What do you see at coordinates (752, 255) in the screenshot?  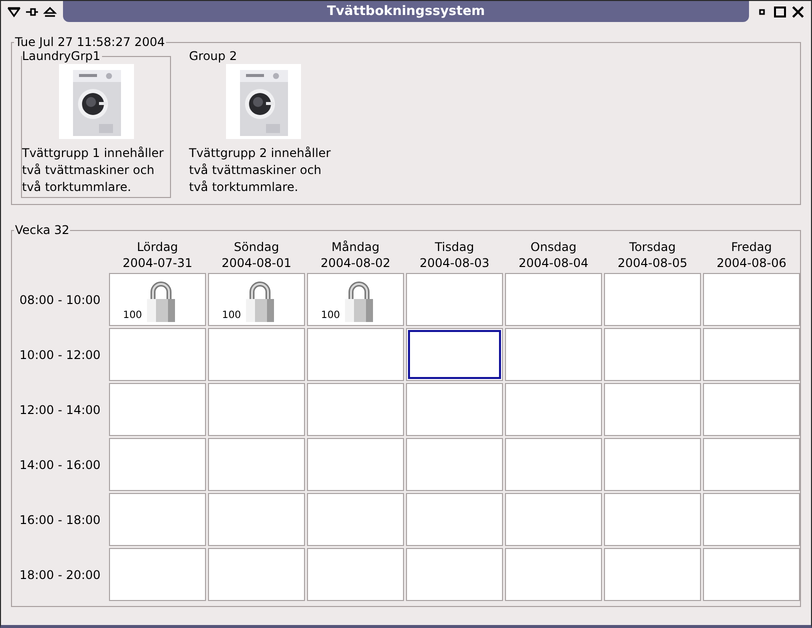 I see `day-header: Fredag 2004-08-06` at bounding box center [752, 255].